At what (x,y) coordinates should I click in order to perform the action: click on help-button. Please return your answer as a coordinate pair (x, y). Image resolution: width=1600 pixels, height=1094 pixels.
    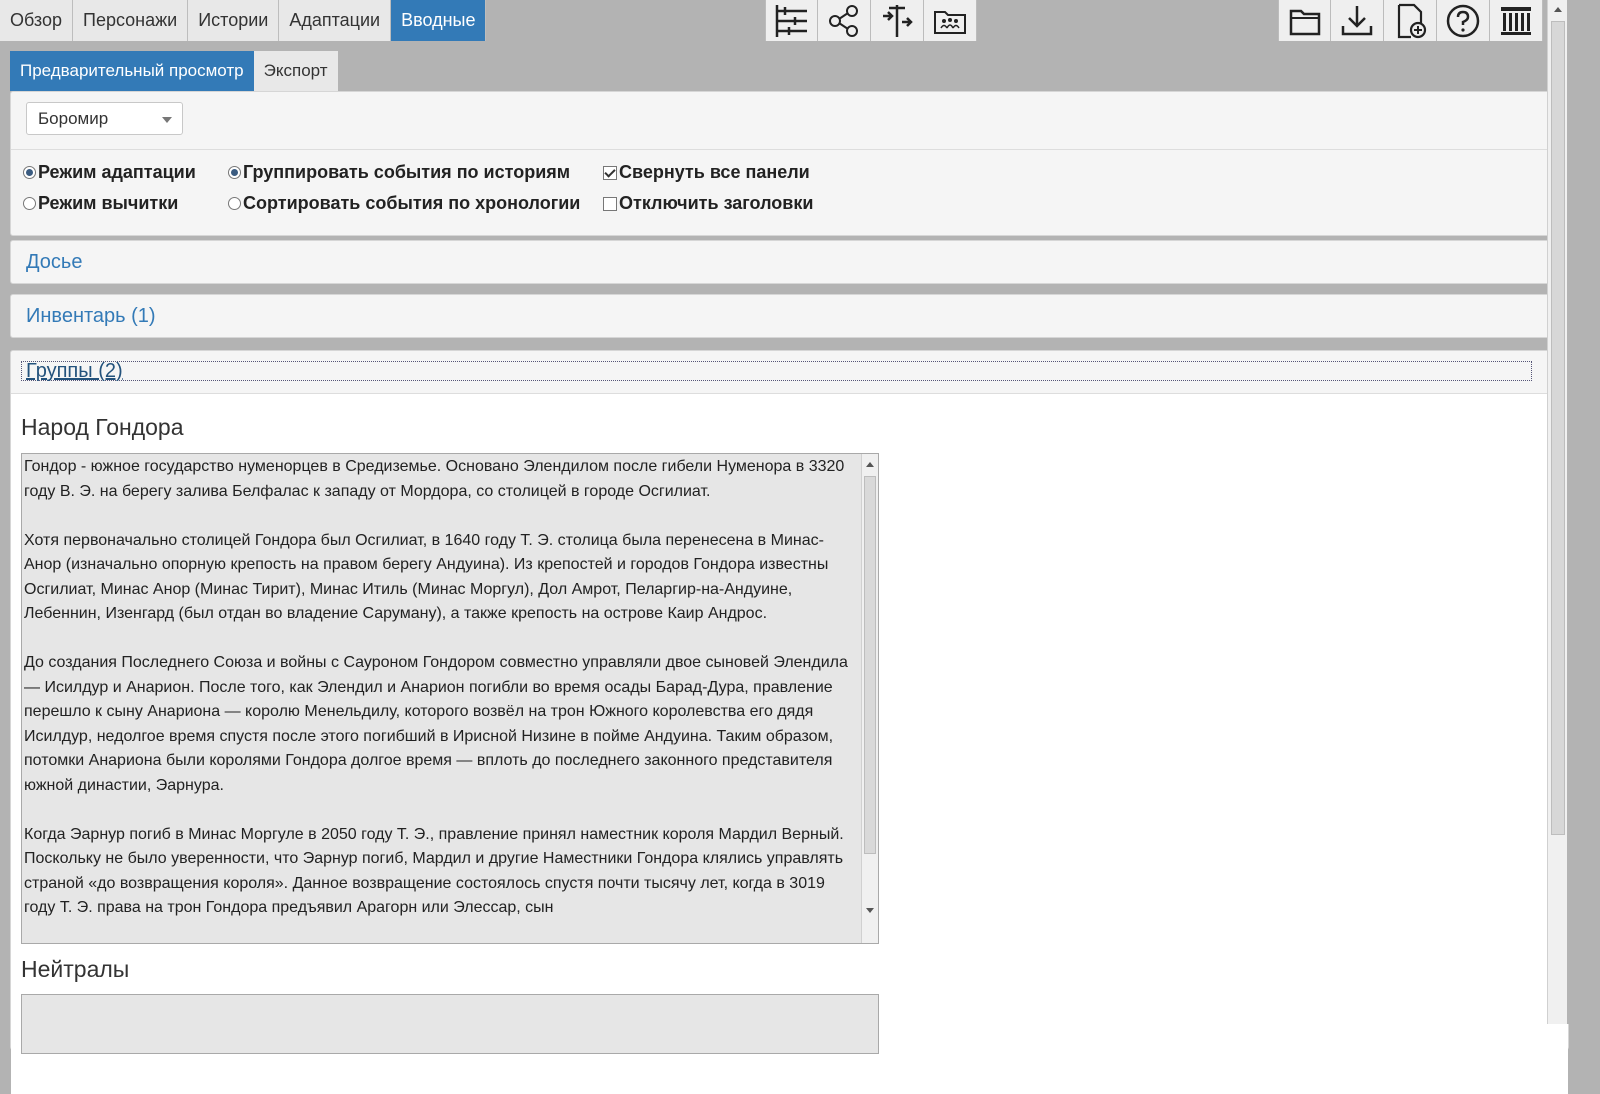
    Looking at the image, I should click on (1463, 20).